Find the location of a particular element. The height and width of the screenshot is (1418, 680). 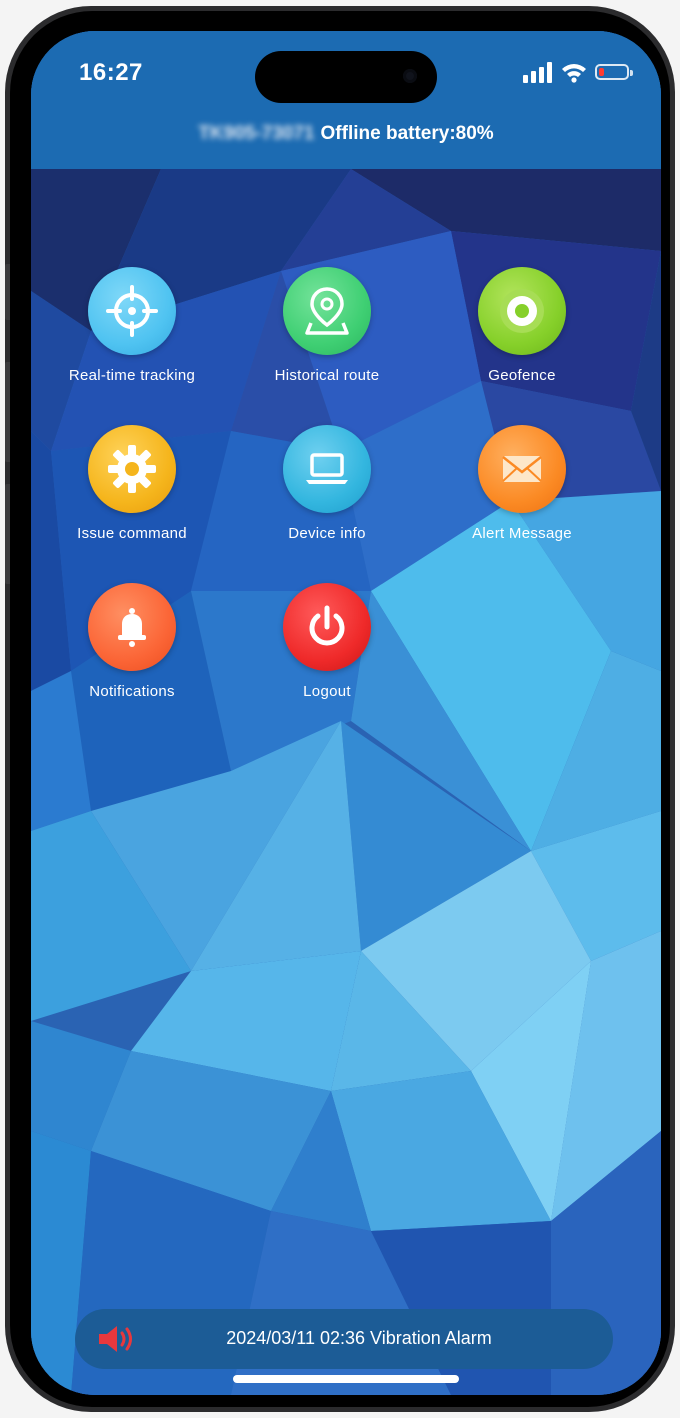

wifi-icon is located at coordinates (574, 73).